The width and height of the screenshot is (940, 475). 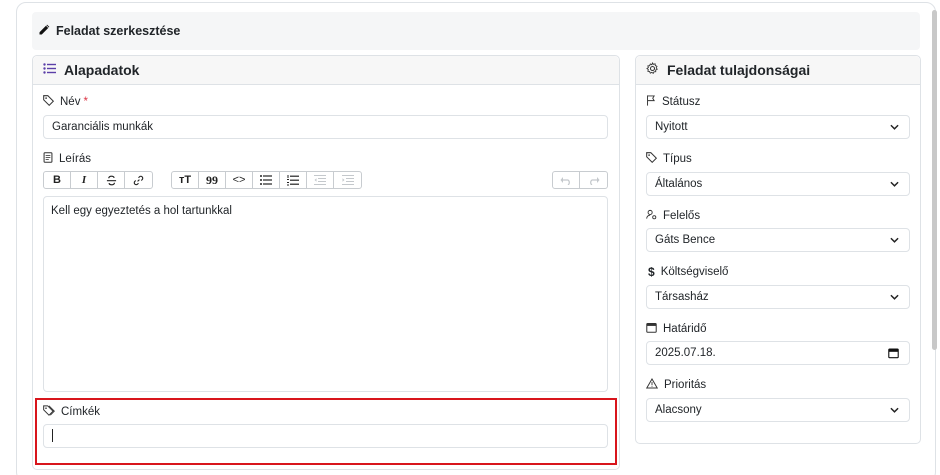 I want to click on outdent-button, so click(x=320, y=180).